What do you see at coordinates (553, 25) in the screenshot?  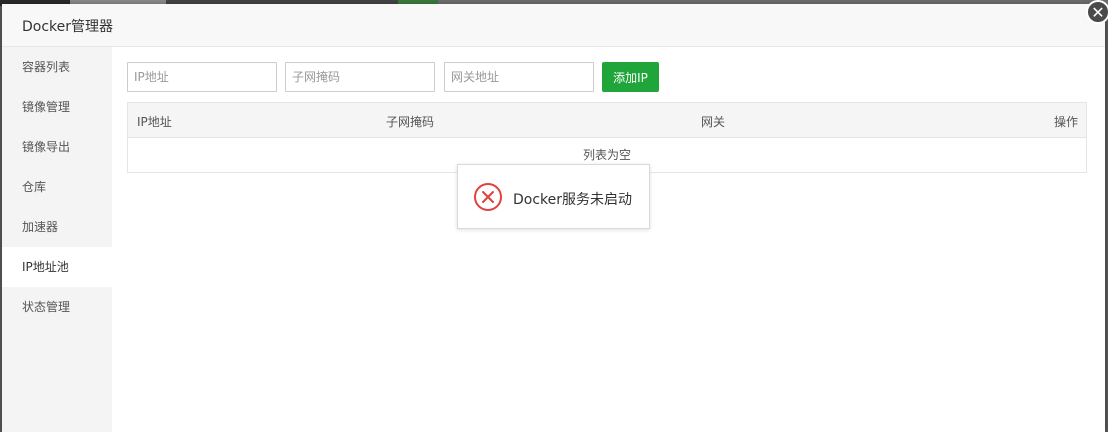 I see `dialog-header: Docker管理器` at bounding box center [553, 25].